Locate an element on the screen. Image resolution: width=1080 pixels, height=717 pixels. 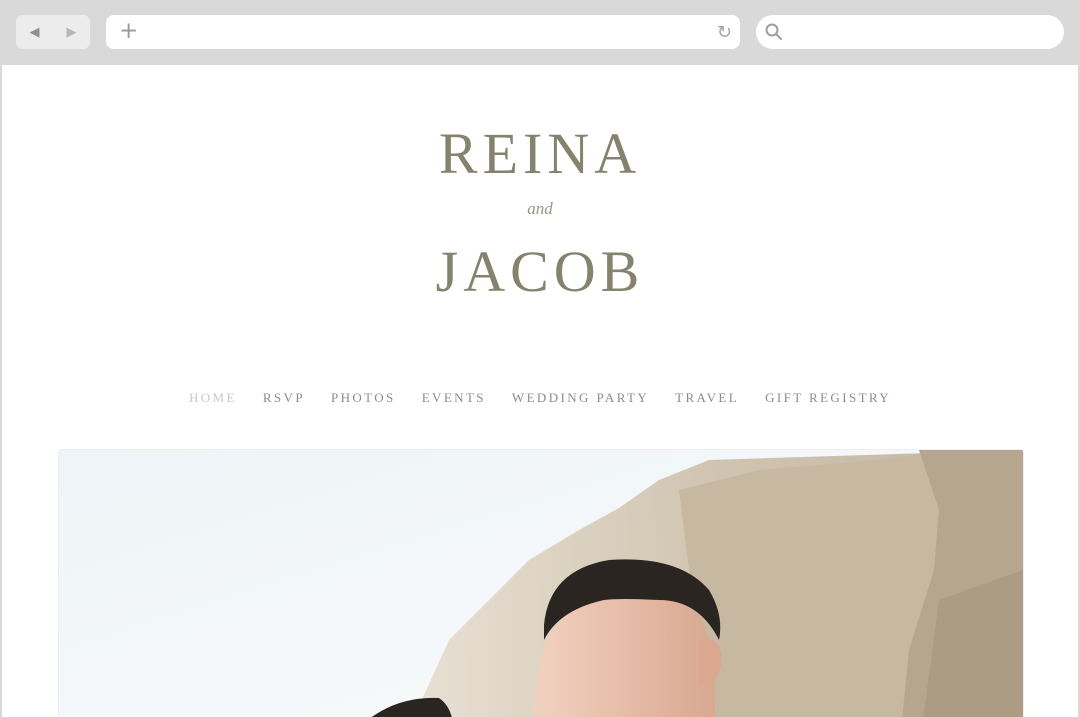
nav-item-photos: PHOTOS is located at coordinates (363, 398).